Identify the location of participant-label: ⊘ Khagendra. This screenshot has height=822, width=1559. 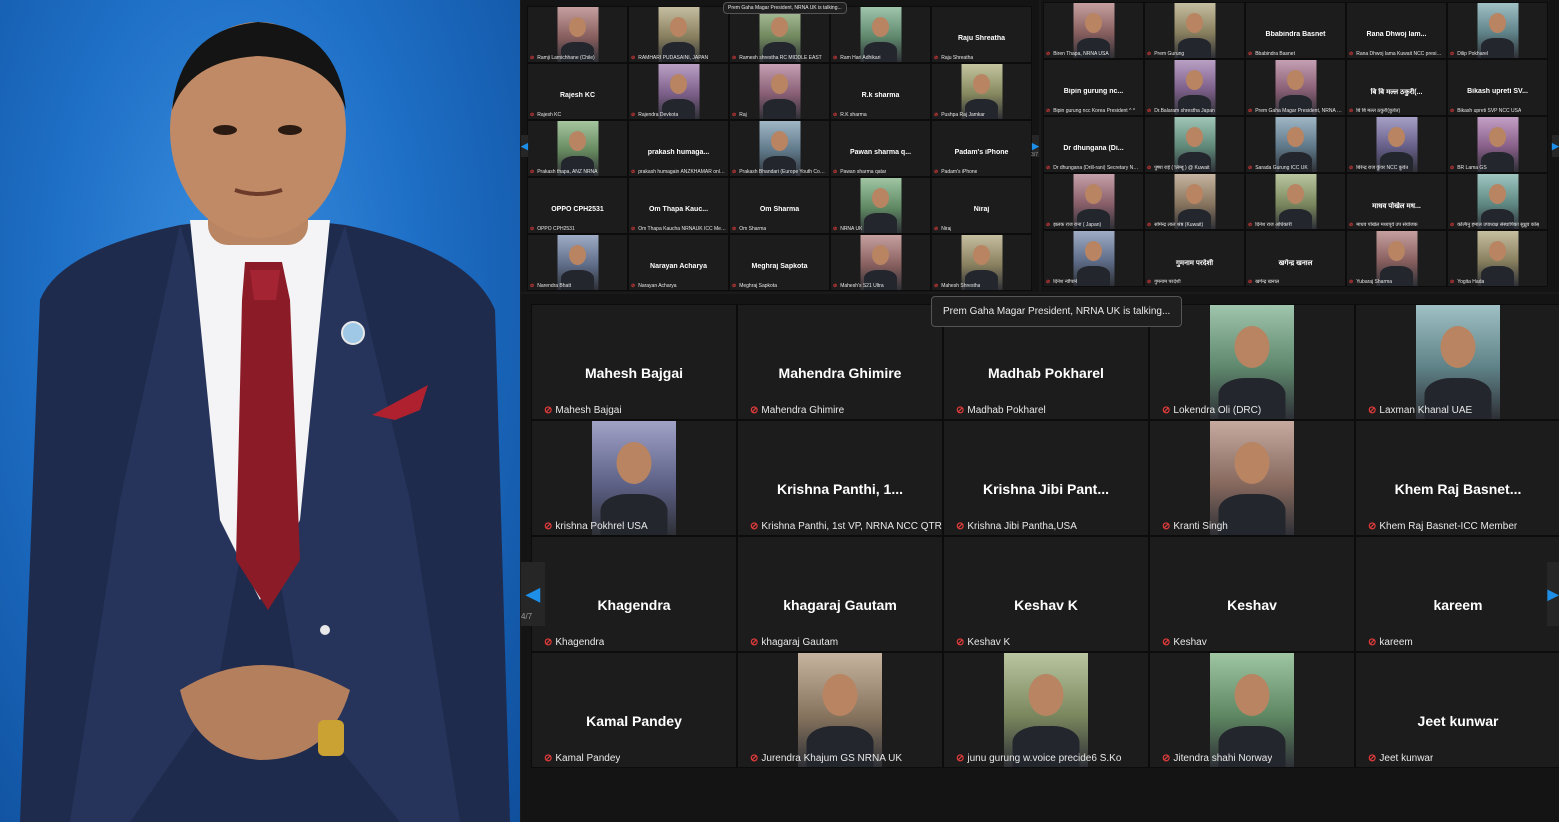
(574, 642).